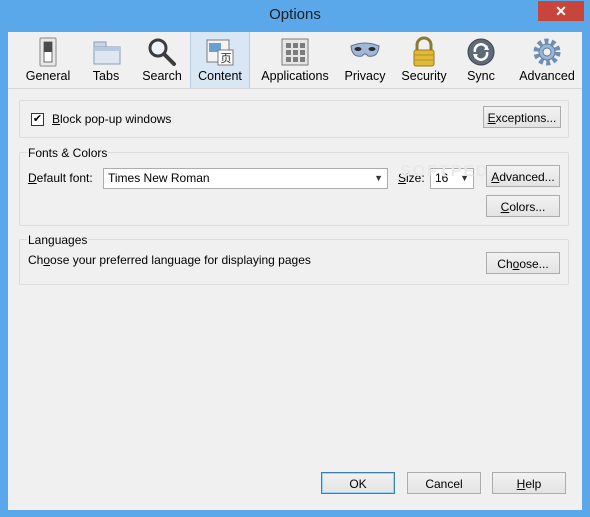 This screenshot has width=590, height=517. Describe the element at coordinates (226, 58) in the screenshot. I see `svg-text: 页` at that location.